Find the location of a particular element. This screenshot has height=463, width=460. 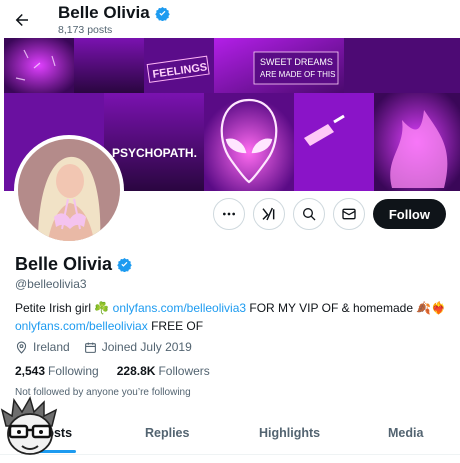

follow-stats: 2,543 Following 228.8K Followers is located at coordinates (112, 371).